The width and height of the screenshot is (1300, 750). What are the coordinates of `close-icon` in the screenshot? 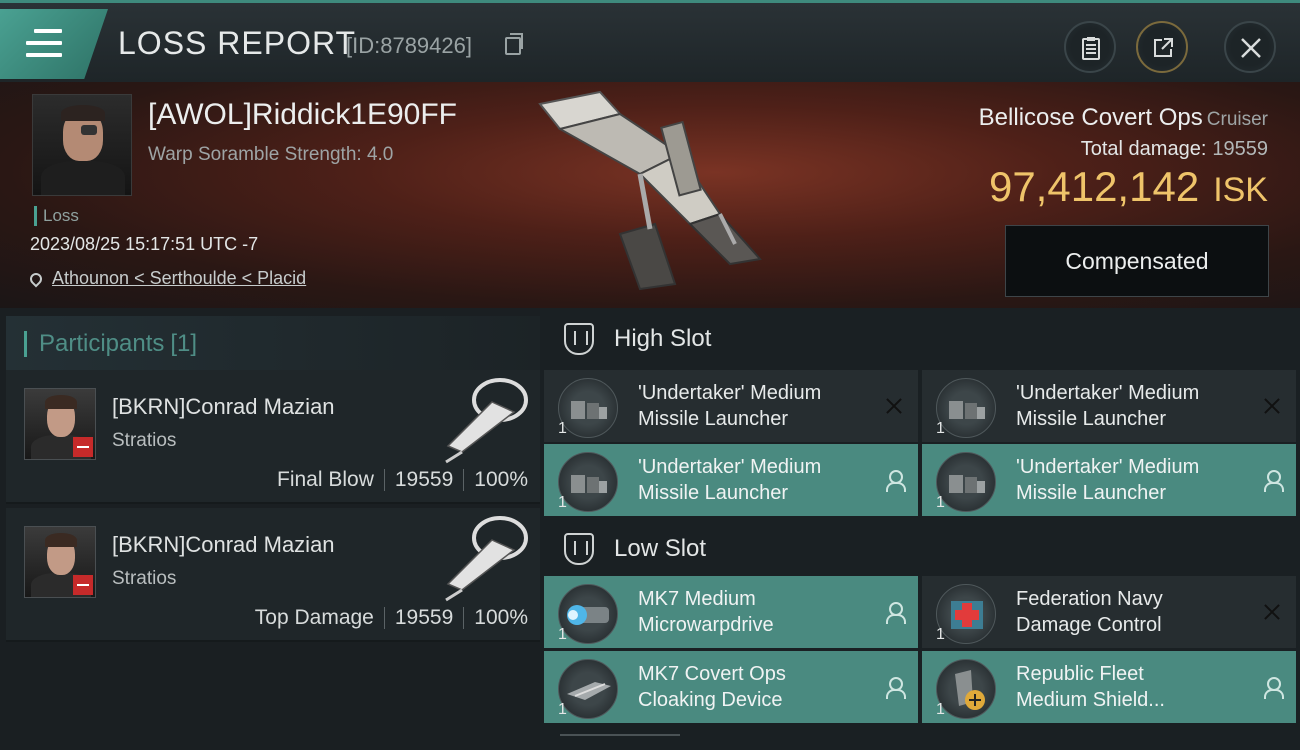 It's located at (1251, 48).